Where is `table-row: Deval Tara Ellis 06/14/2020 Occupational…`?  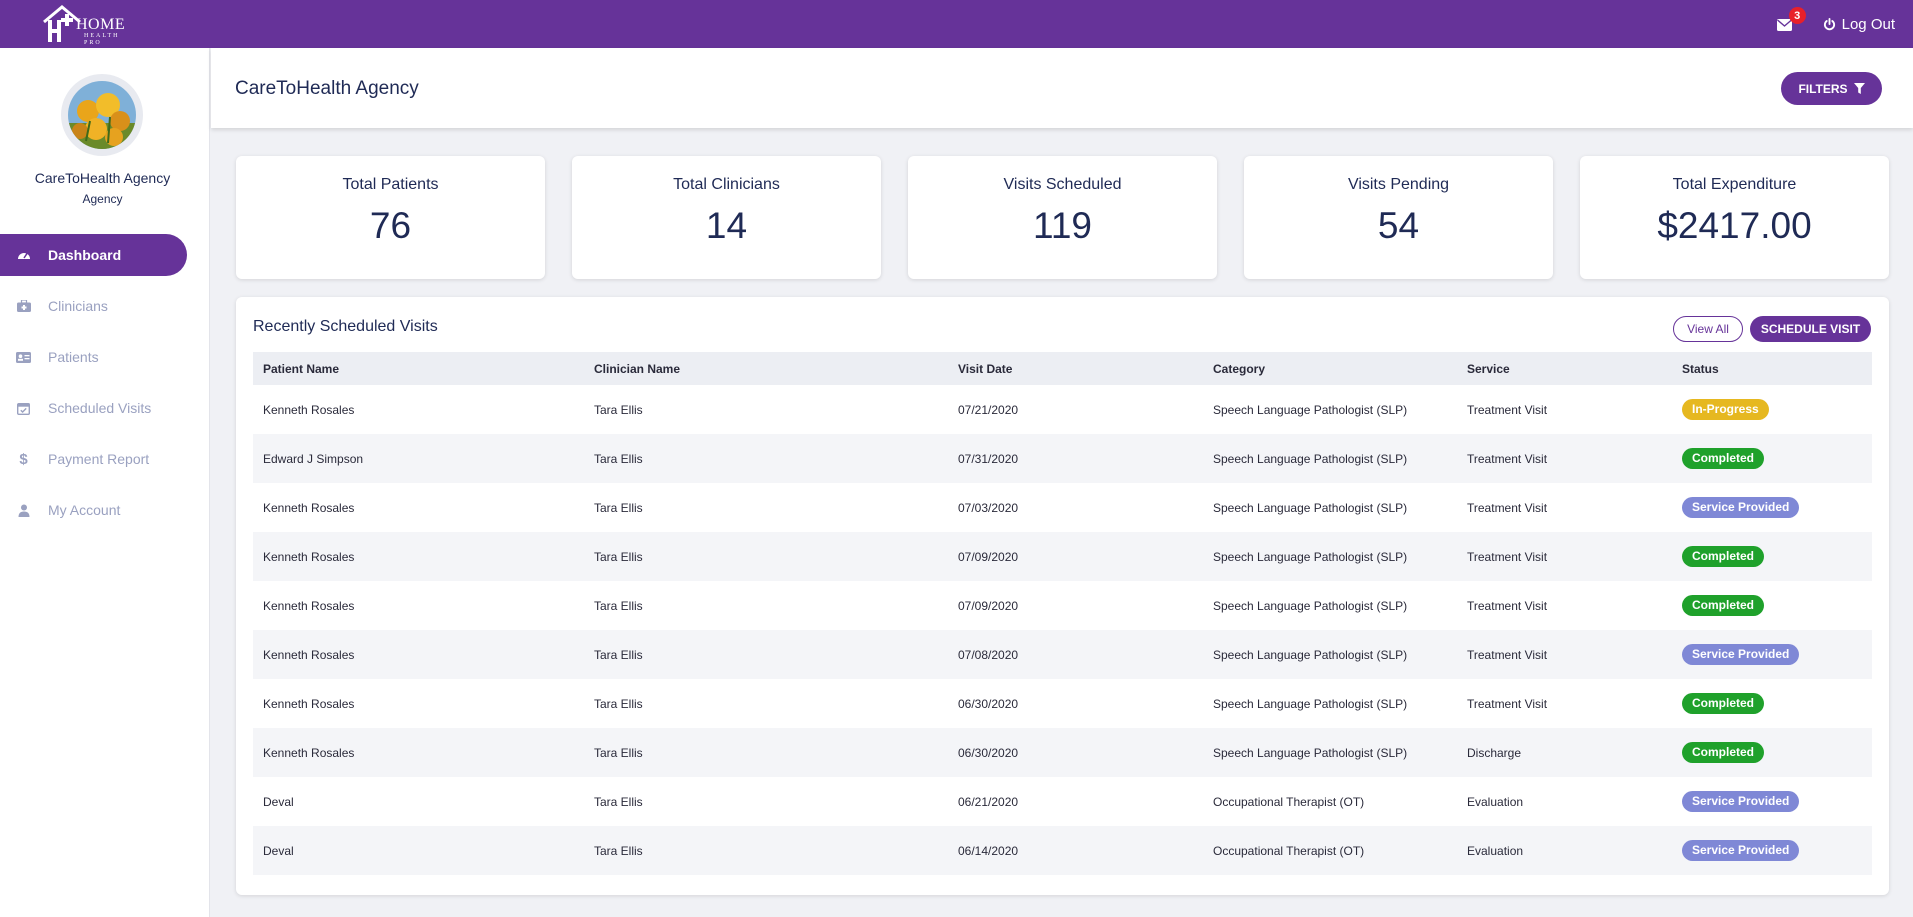 table-row: Deval Tara Ellis 06/14/2020 Occupational… is located at coordinates (1062, 850).